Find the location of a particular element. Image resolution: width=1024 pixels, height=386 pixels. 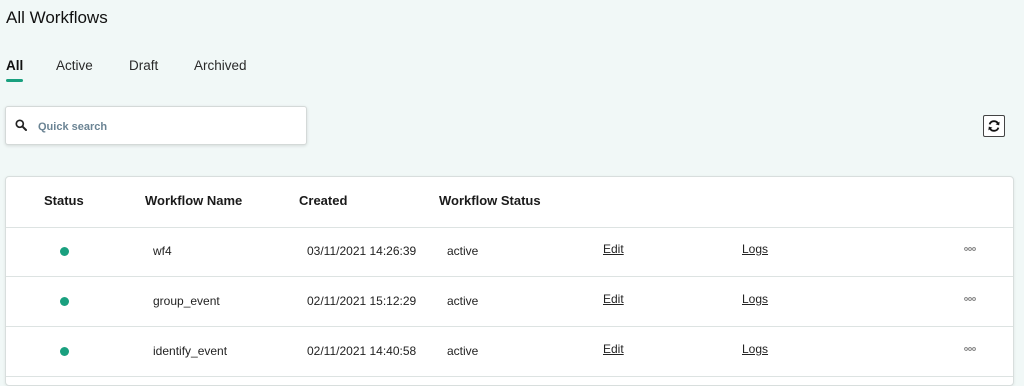

search-icon is located at coordinates (21, 125).